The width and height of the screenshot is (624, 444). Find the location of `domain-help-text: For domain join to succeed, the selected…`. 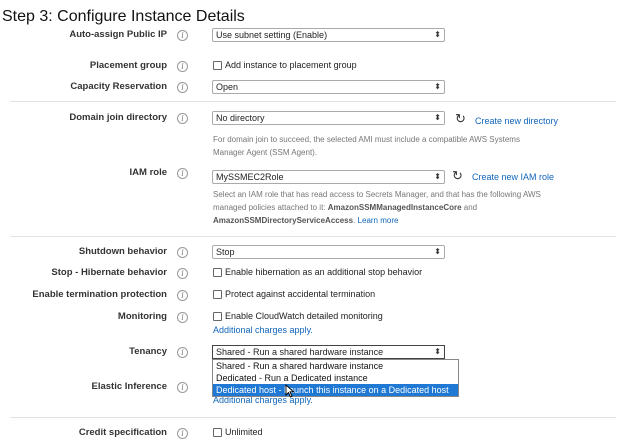

domain-help-text: For domain join to succeed, the selected… is located at coordinates (398, 146).